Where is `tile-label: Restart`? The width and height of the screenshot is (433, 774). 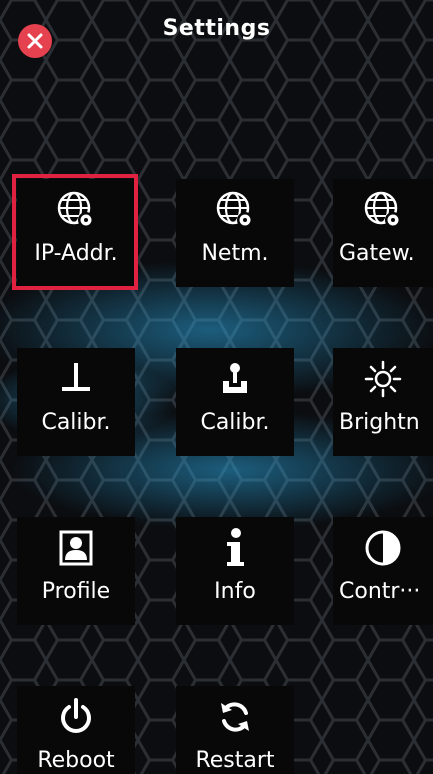 tile-label: Restart is located at coordinates (235, 760).